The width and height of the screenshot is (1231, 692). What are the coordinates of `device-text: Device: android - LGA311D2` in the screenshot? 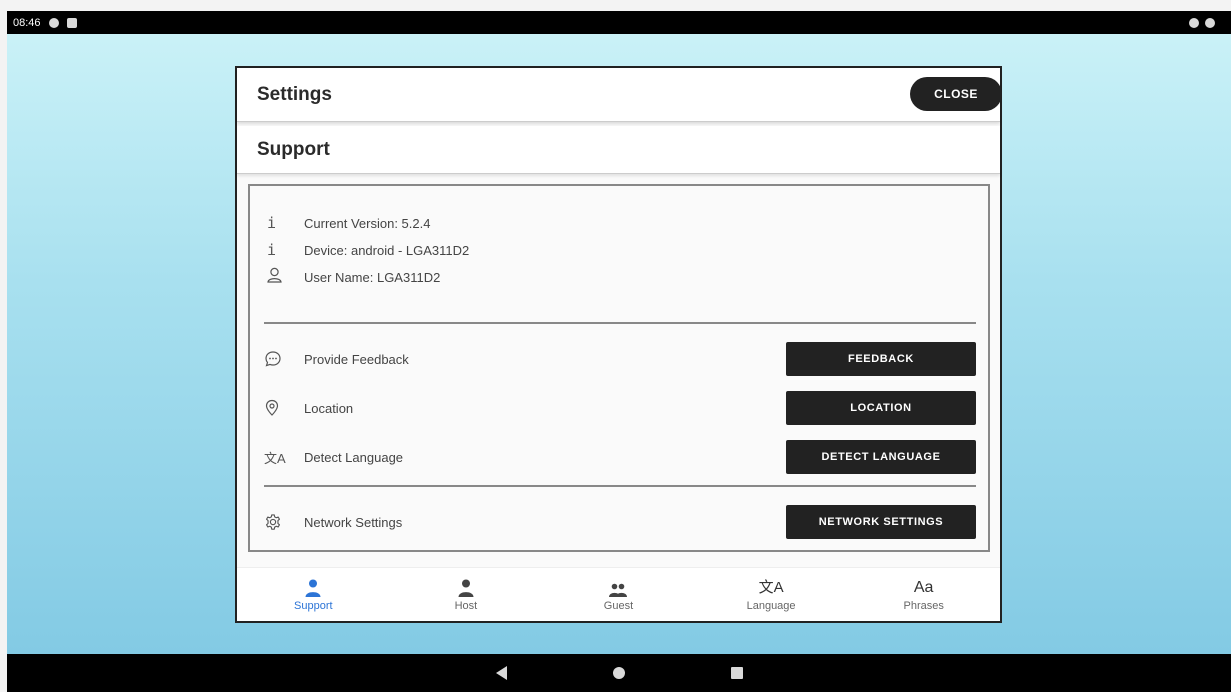 It's located at (387, 250).